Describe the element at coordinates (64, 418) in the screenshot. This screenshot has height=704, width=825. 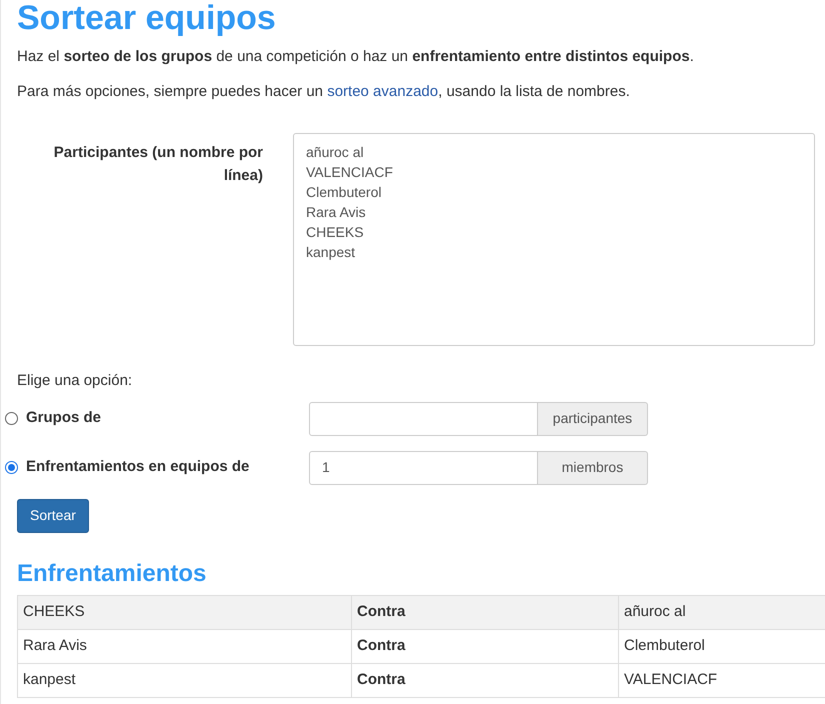
I see `option-label: Grupos de` at that location.